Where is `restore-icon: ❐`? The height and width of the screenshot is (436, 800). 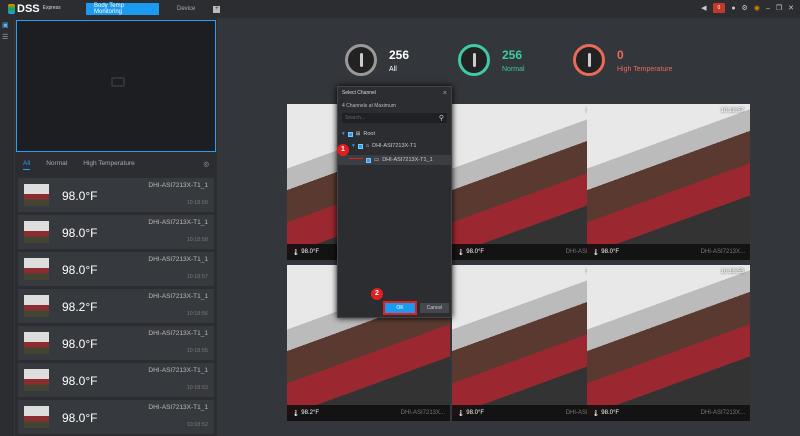 restore-icon: ❐ is located at coordinates (779, 8).